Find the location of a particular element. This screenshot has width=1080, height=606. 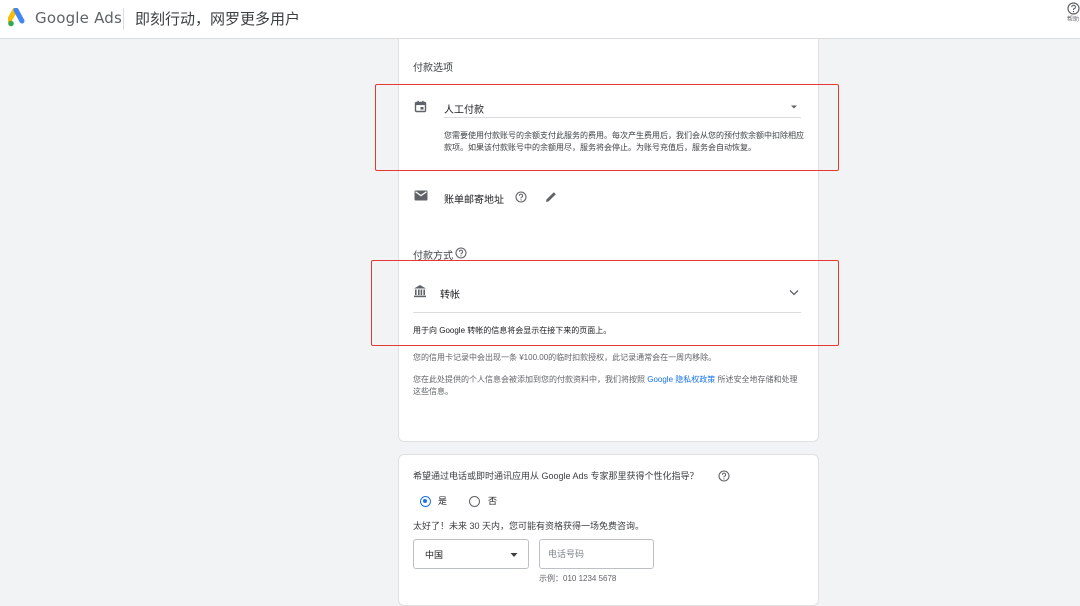

header-tagline: 即刻行动，网罗更多用户 is located at coordinates (218, 19).